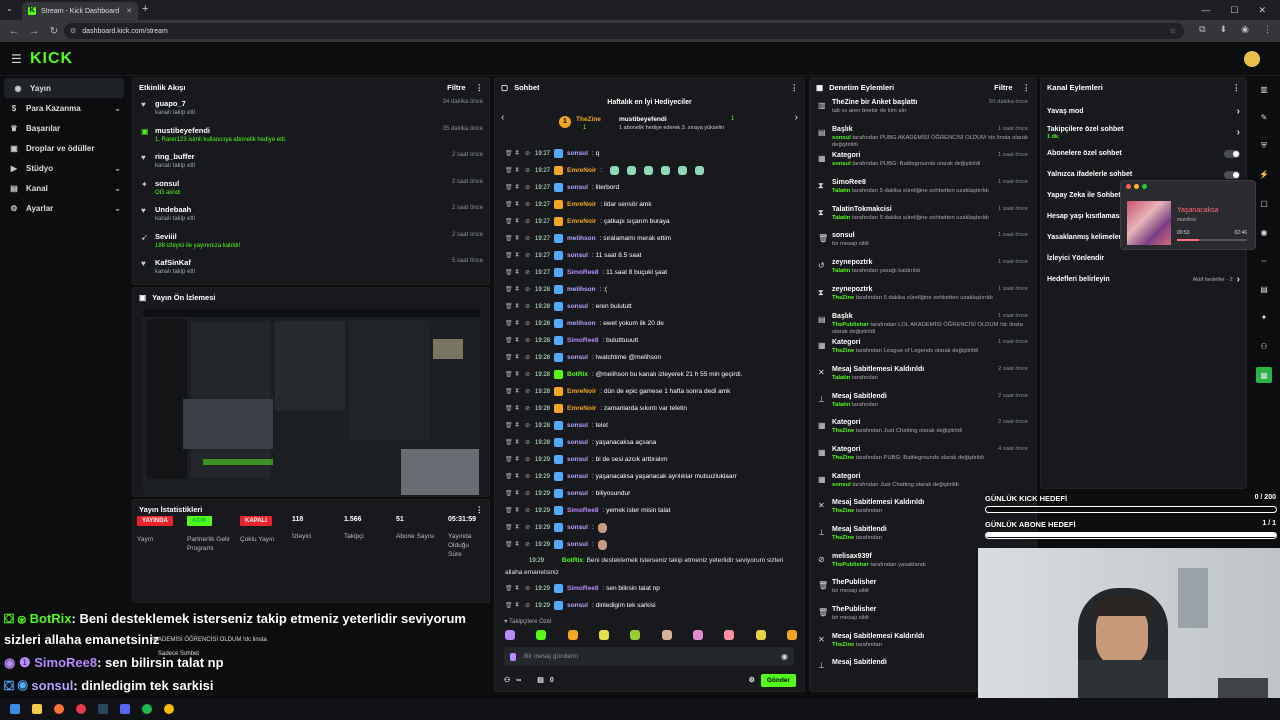  Describe the element at coordinates (64, 168) in the screenshot. I see `sidebar-item-4: ▶ Stüdyo ⌄` at that location.